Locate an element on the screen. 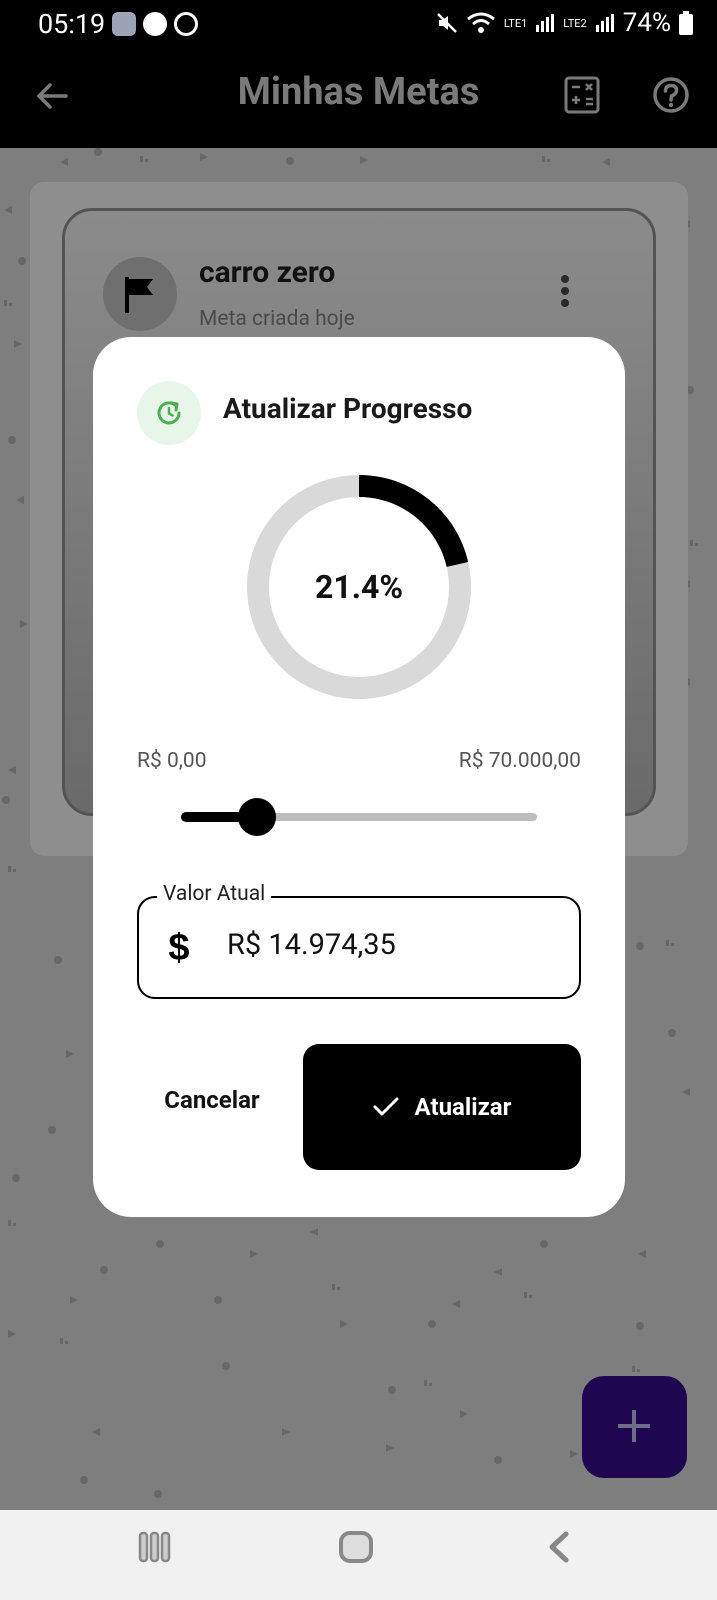 The width and height of the screenshot is (717, 1600). system-nav-bar is located at coordinates (358, 1555).